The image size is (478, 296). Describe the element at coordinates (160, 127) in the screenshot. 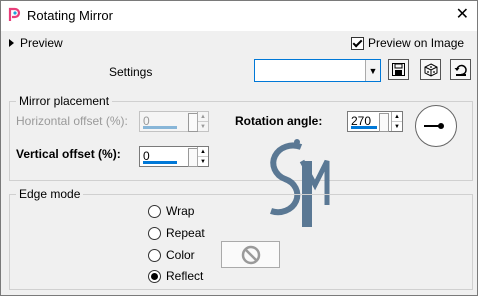

I see `horizontal-offset-bar` at that location.